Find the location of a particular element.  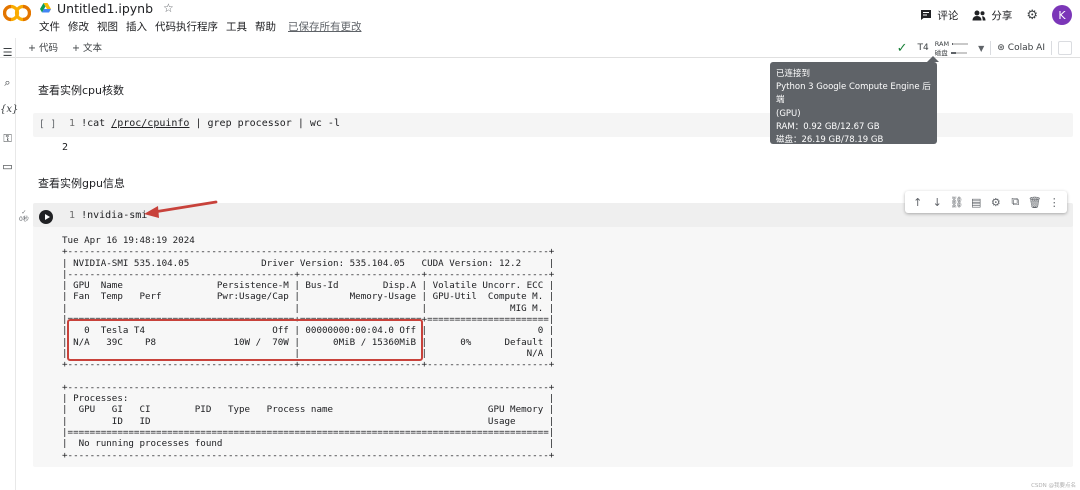

secrets-key-icon: ⚿ is located at coordinates (7, 139).